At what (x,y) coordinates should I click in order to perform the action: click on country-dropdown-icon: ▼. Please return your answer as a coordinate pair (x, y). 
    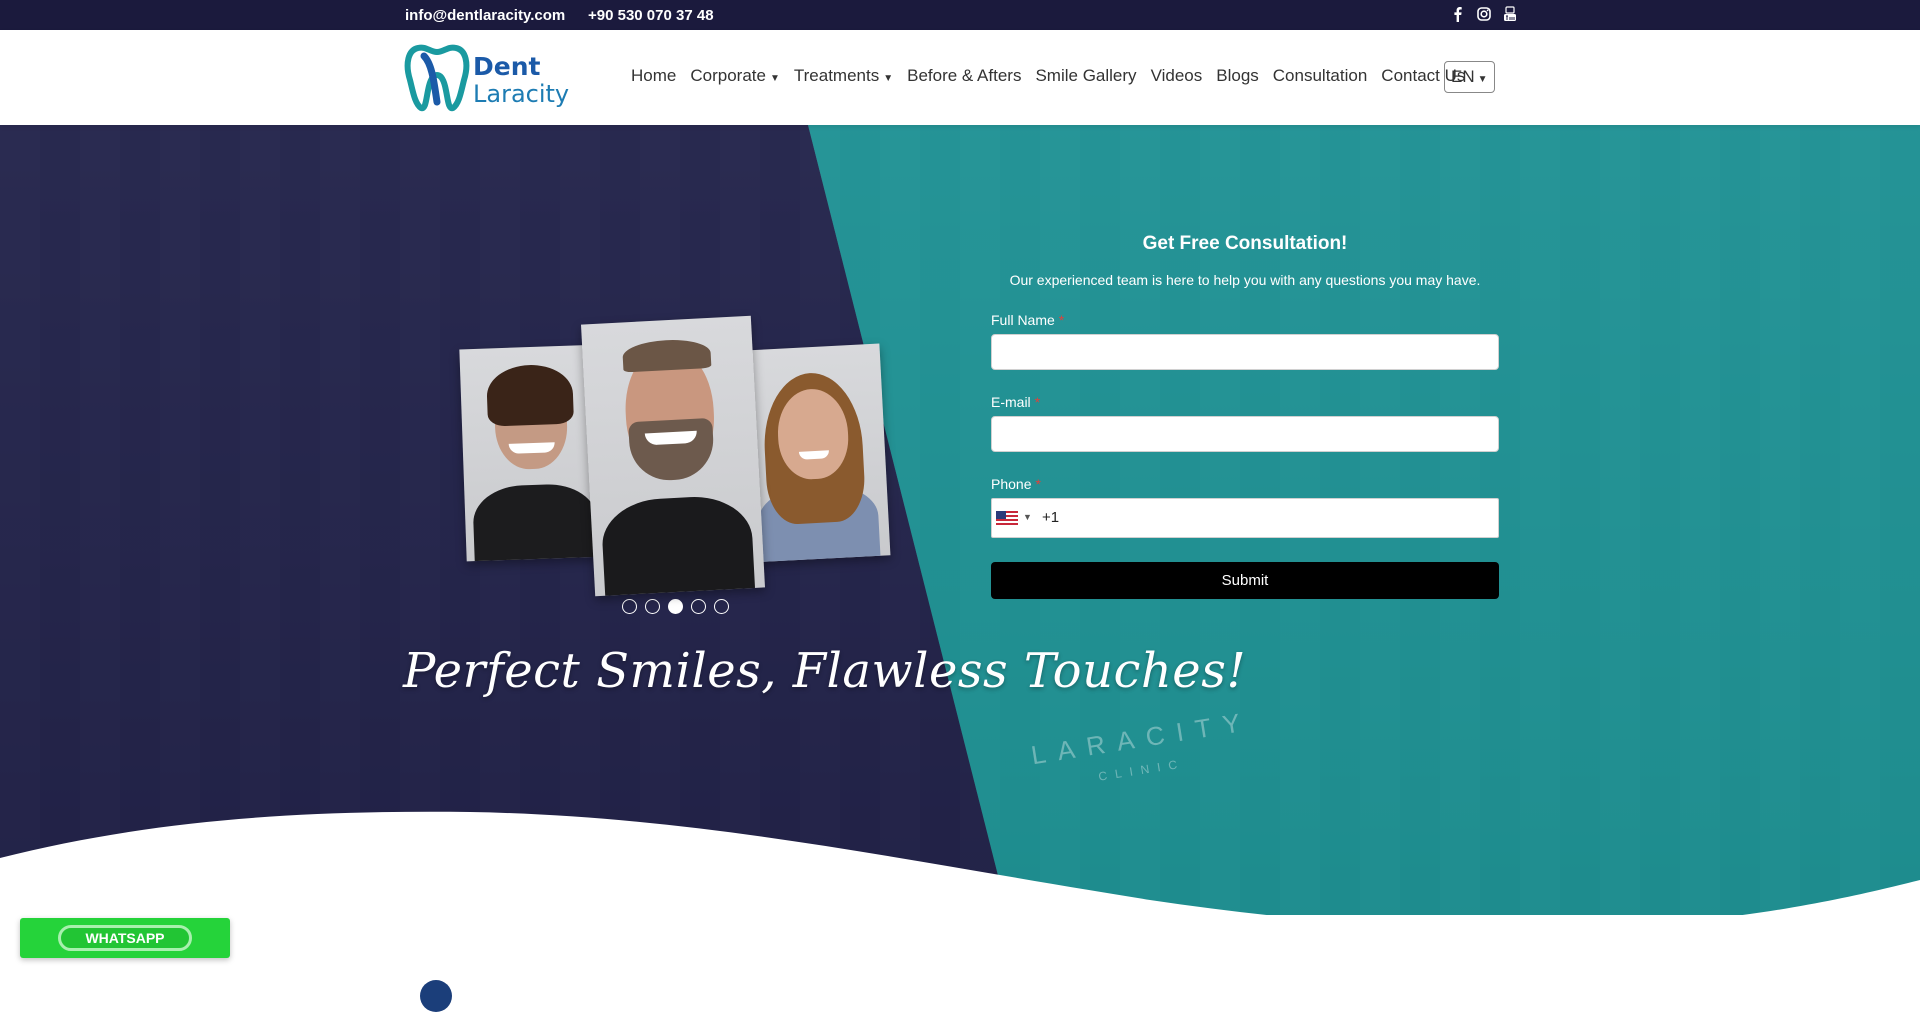
    Looking at the image, I should click on (1027, 517).